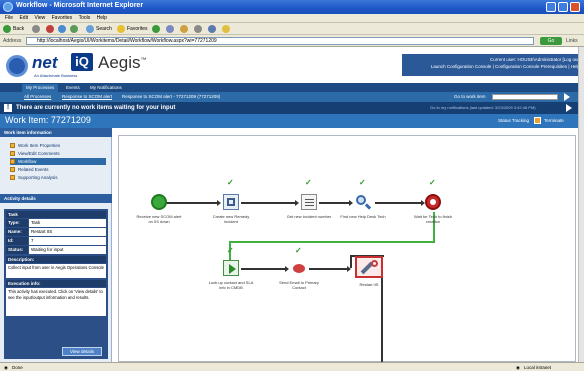 The image size is (584, 371). What do you see at coordinates (62, 18) in the screenshot?
I see `menu-favorites: Favorites` at bounding box center [62, 18].